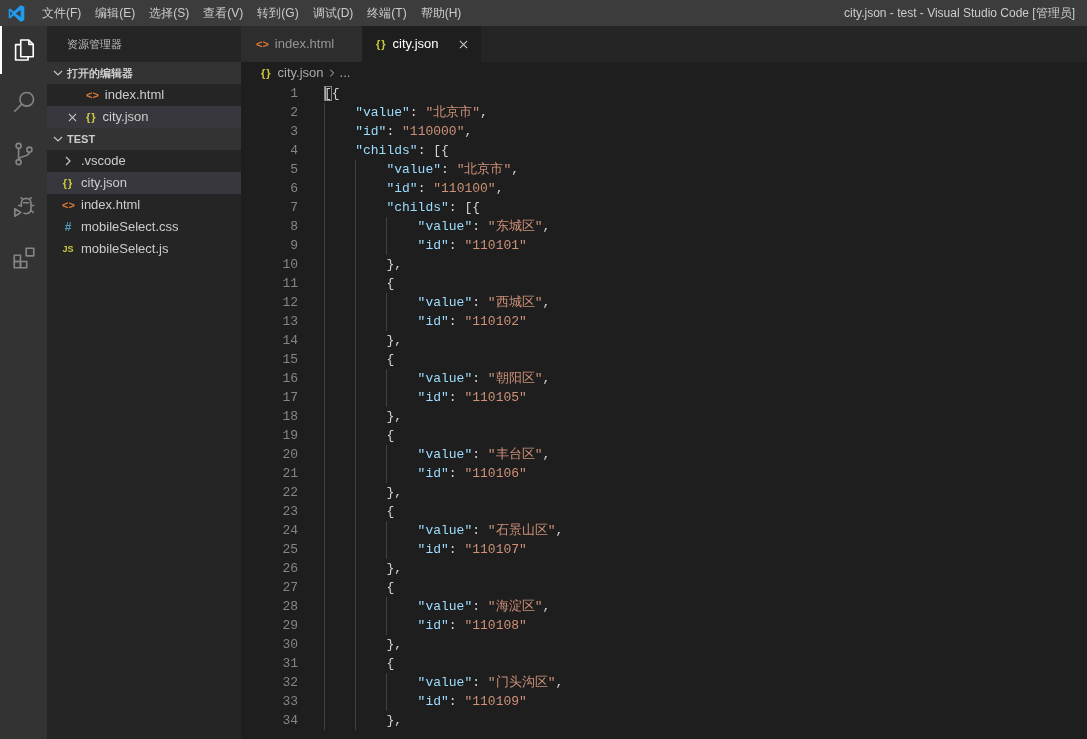 The image size is (1087, 739). Describe the element at coordinates (484, 227) in the screenshot. I see `code-line: "value": "东城区",` at that location.